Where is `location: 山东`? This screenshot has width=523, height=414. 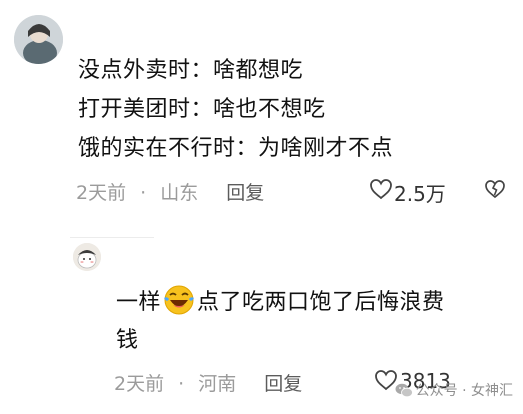
location: 山东 is located at coordinates (179, 193).